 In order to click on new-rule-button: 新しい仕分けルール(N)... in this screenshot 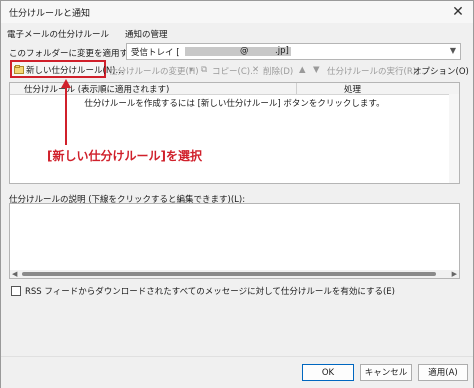, I will do `click(67, 69)`.